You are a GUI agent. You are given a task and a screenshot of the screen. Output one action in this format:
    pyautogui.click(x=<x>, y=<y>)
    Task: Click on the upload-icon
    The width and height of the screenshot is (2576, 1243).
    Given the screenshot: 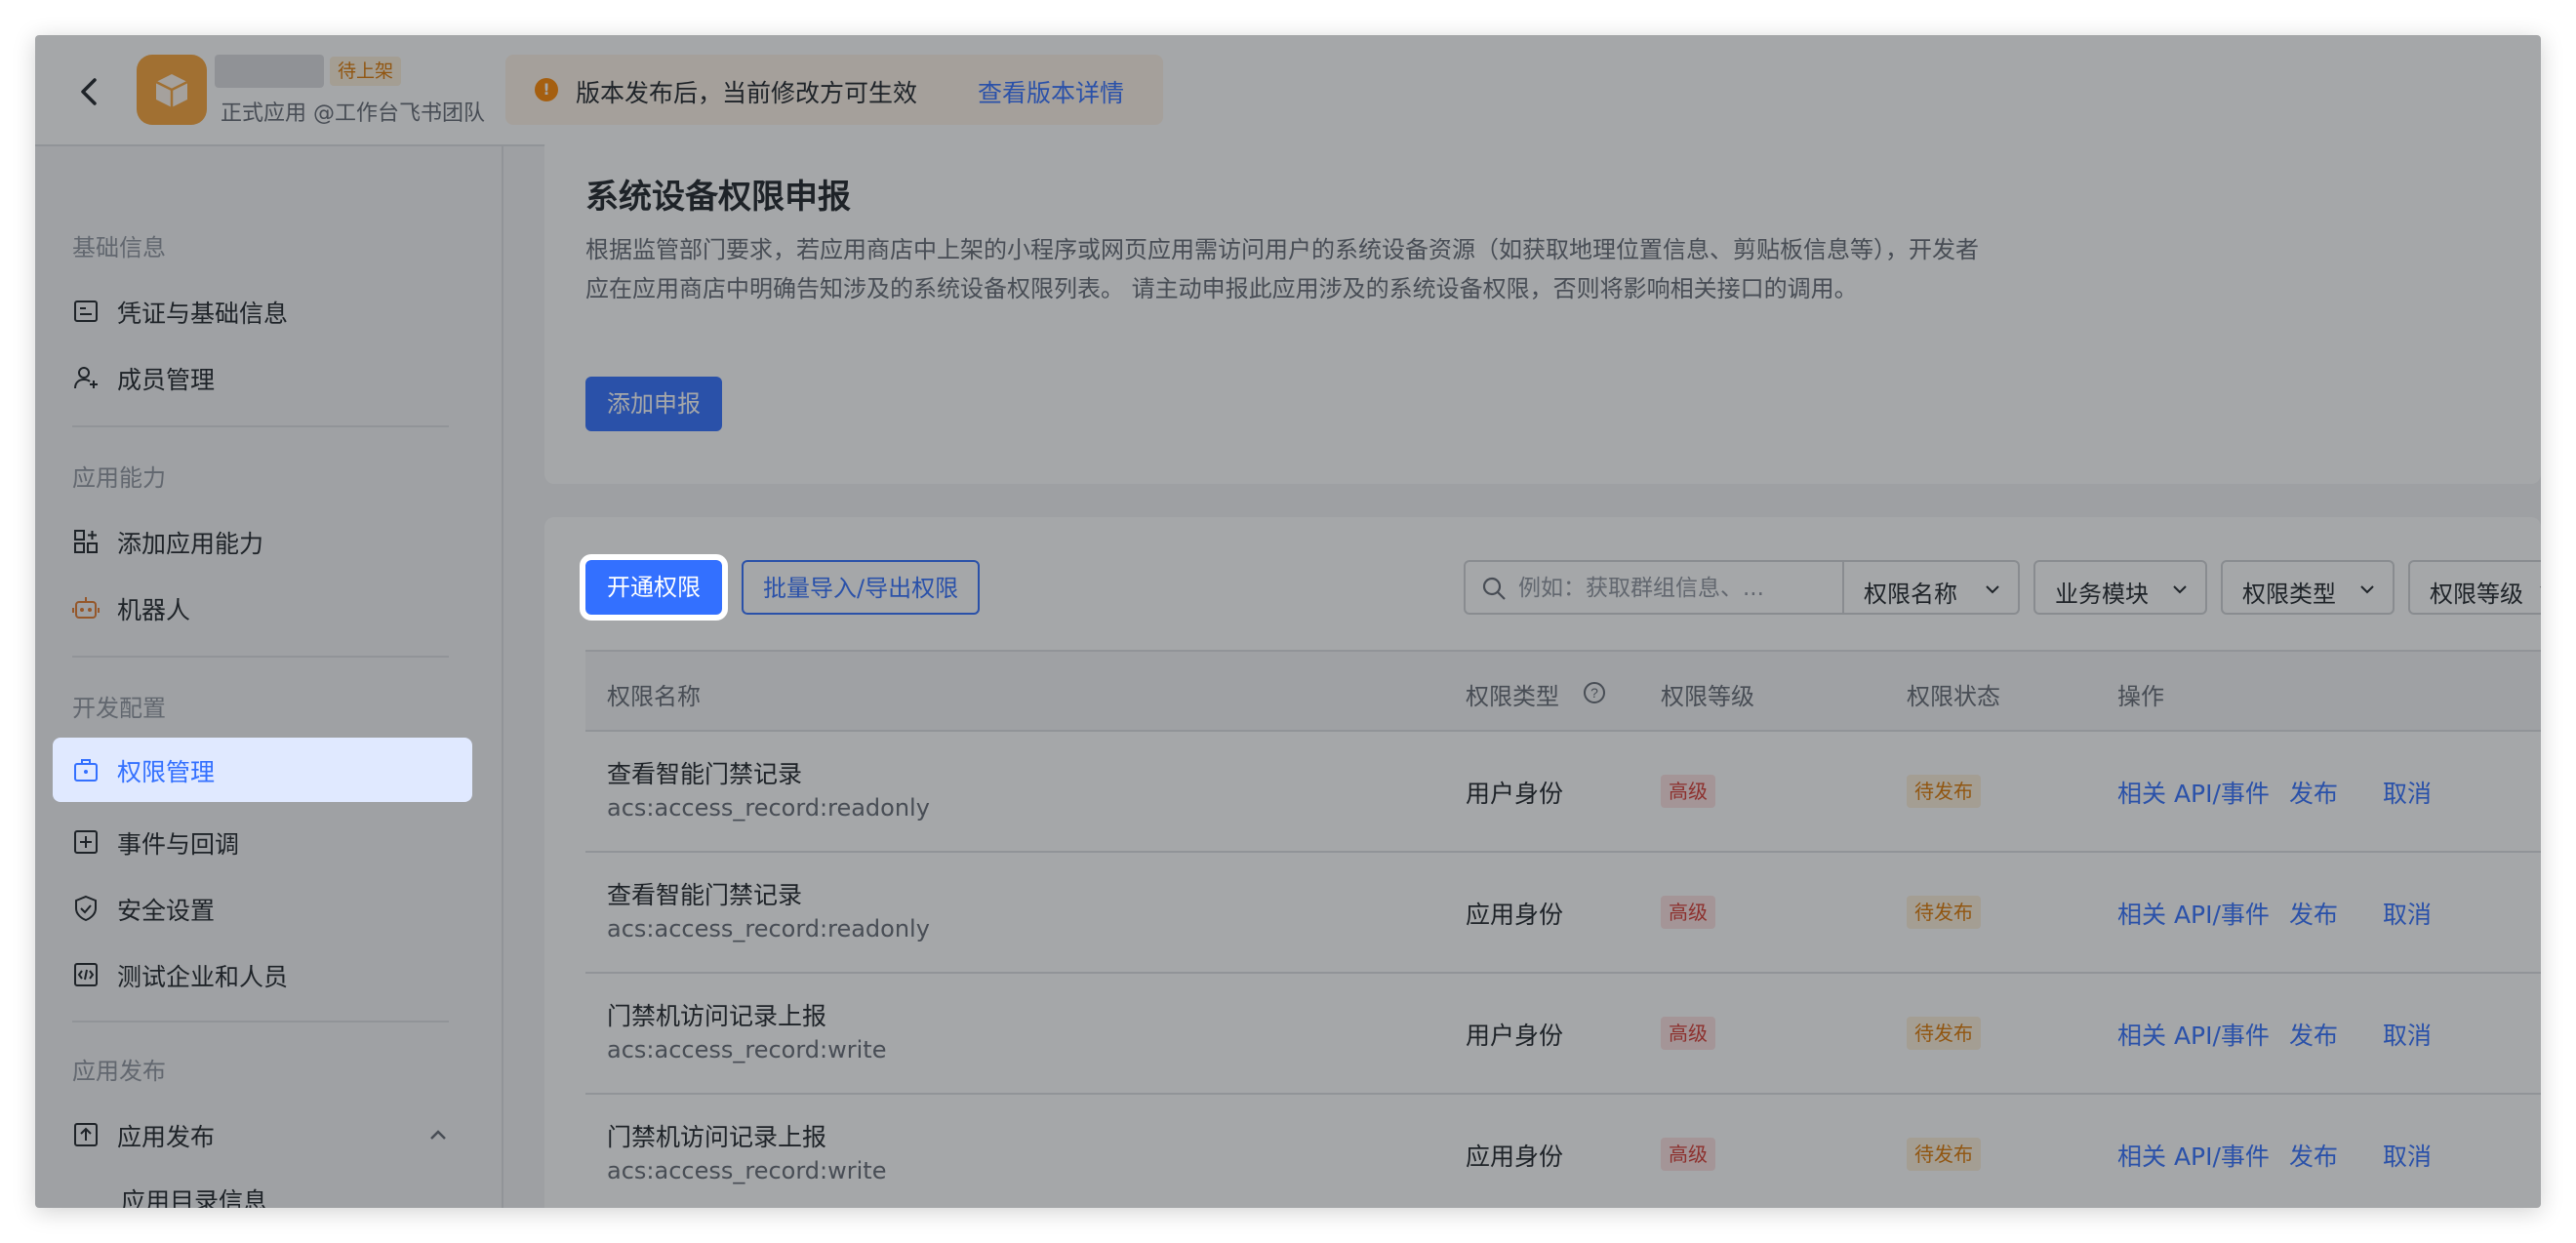 What is the action you would take?
    pyautogui.click(x=86, y=1134)
    